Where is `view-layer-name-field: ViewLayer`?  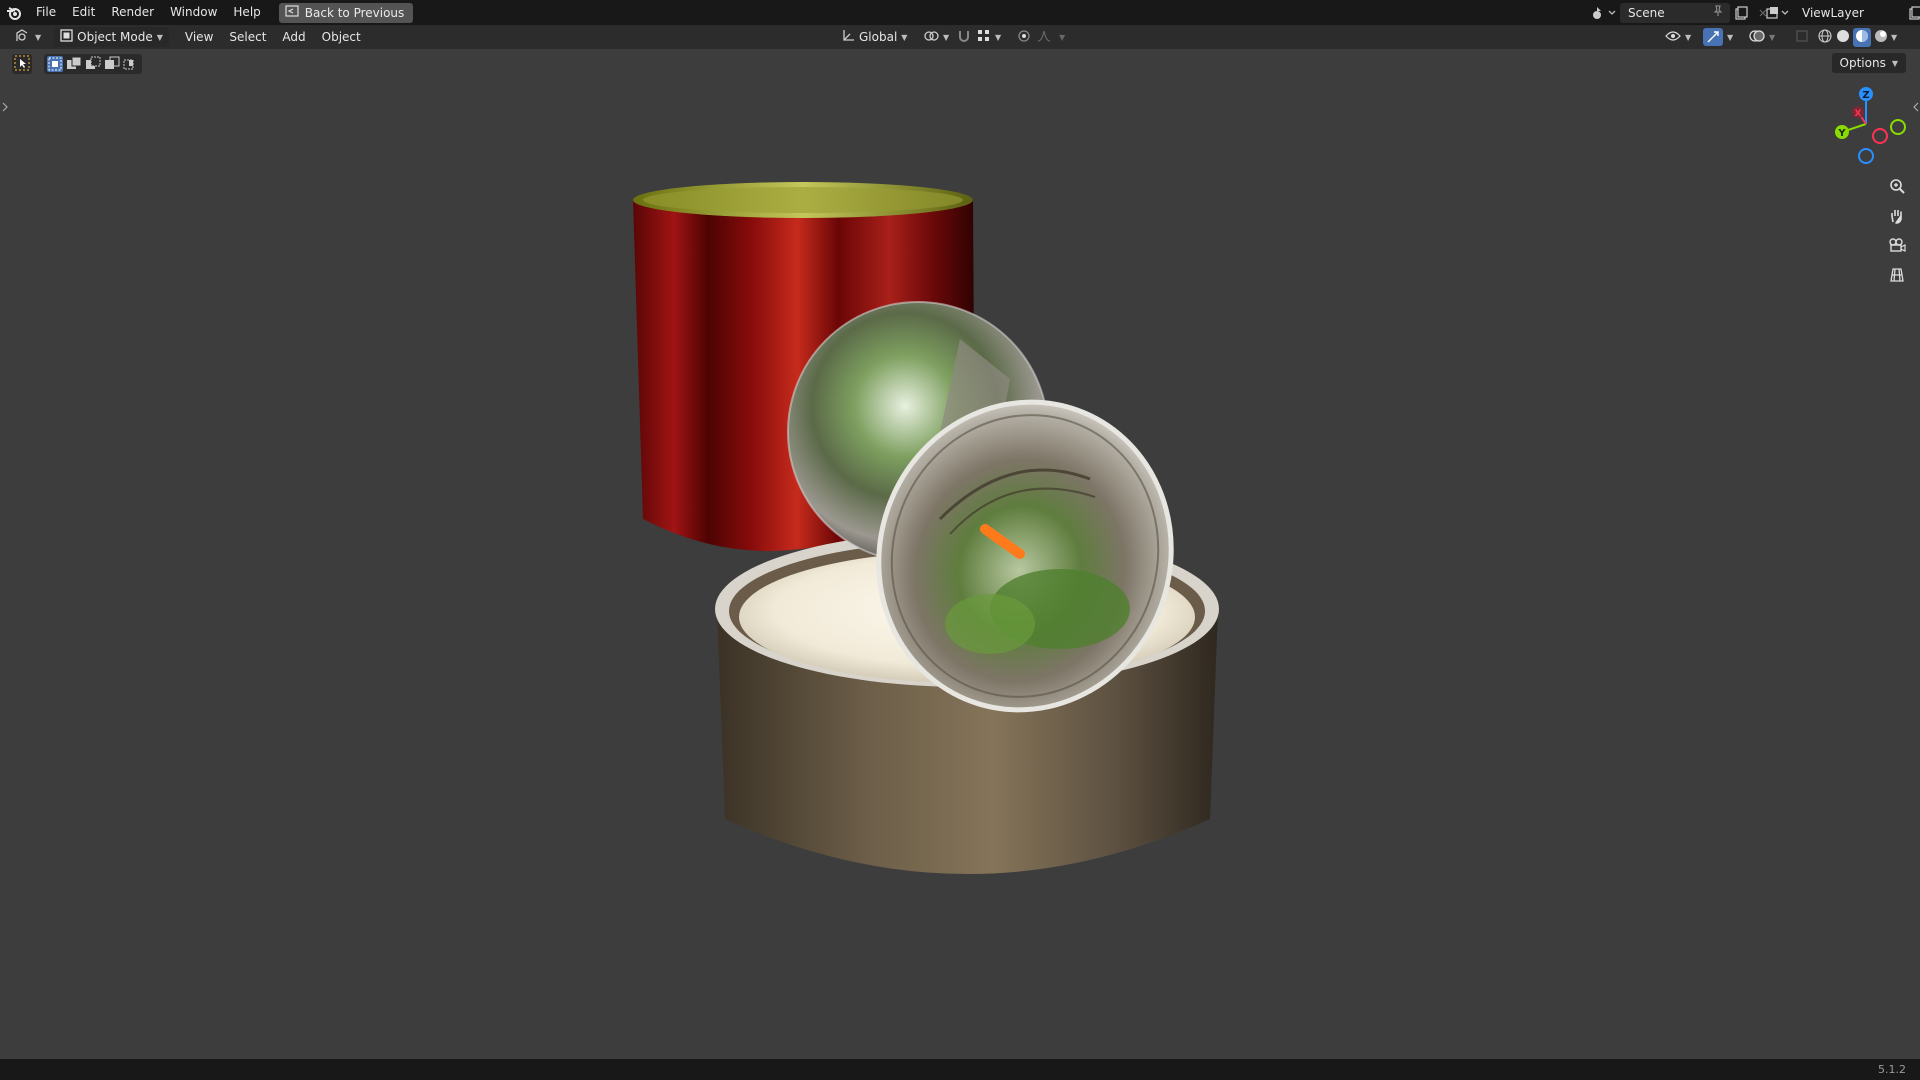
view-layer-name-field: ViewLayer is located at coordinates (1849, 12).